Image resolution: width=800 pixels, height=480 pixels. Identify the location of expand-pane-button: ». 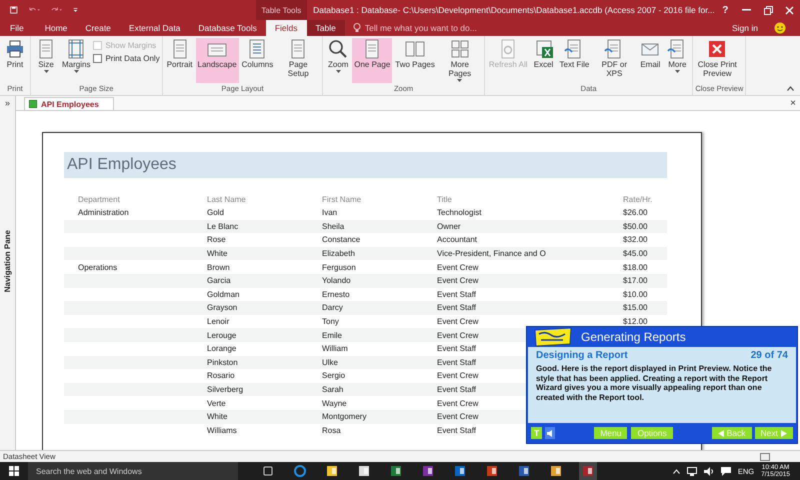
(7, 103).